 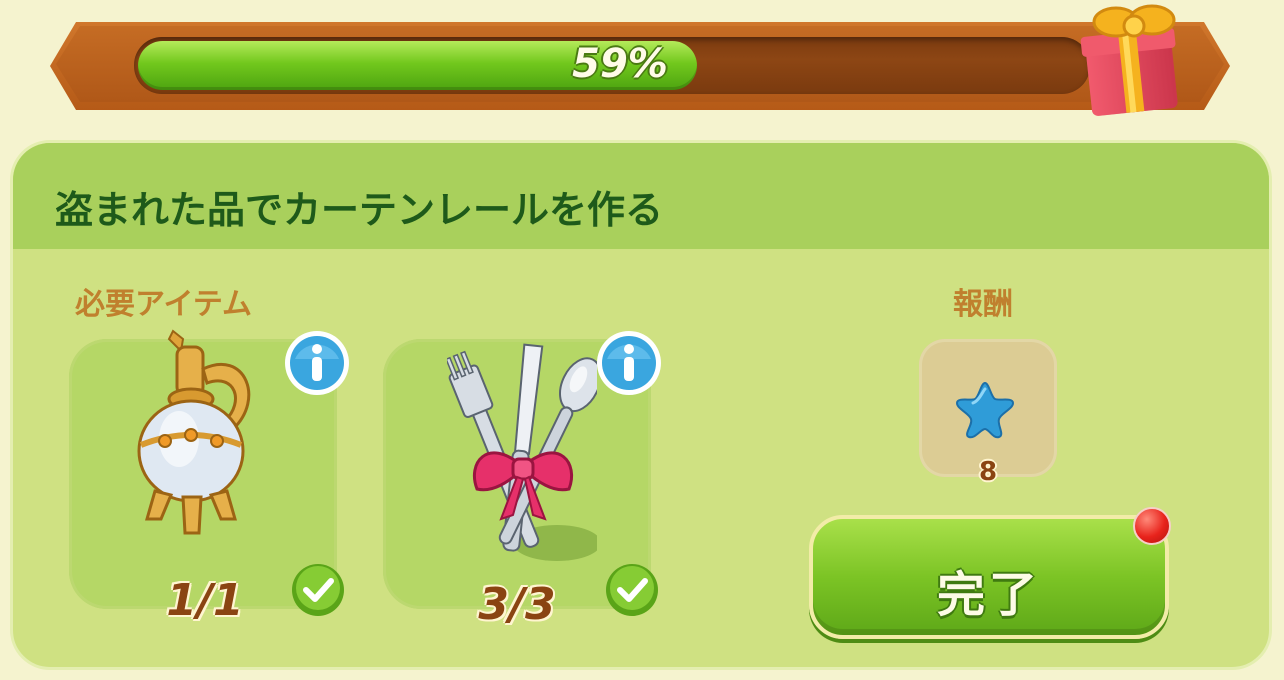 What do you see at coordinates (988, 472) in the screenshot?
I see `reward-amount: 8` at bounding box center [988, 472].